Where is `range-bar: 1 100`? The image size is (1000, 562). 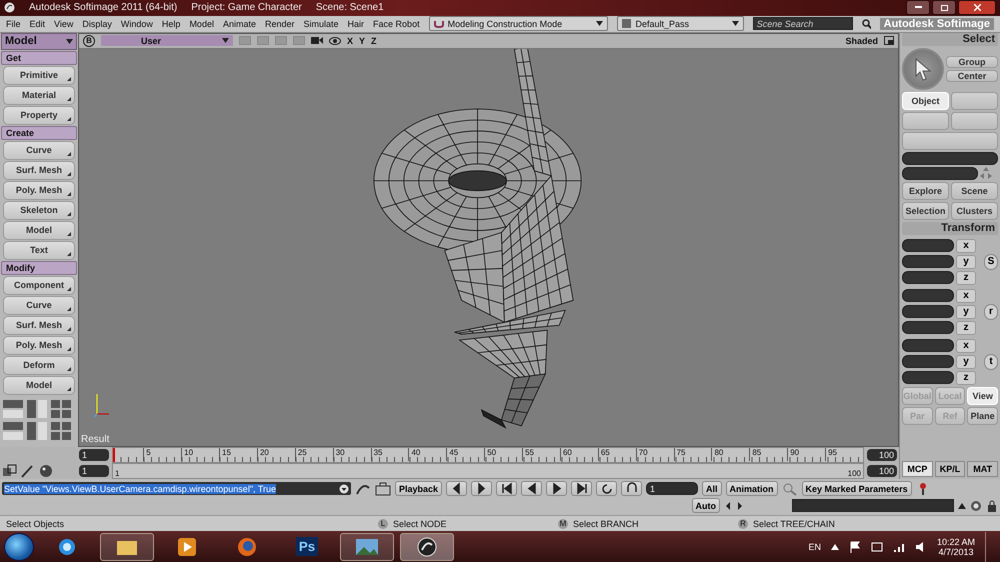
range-bar: 1 100 is located at coordinates (488, 470).